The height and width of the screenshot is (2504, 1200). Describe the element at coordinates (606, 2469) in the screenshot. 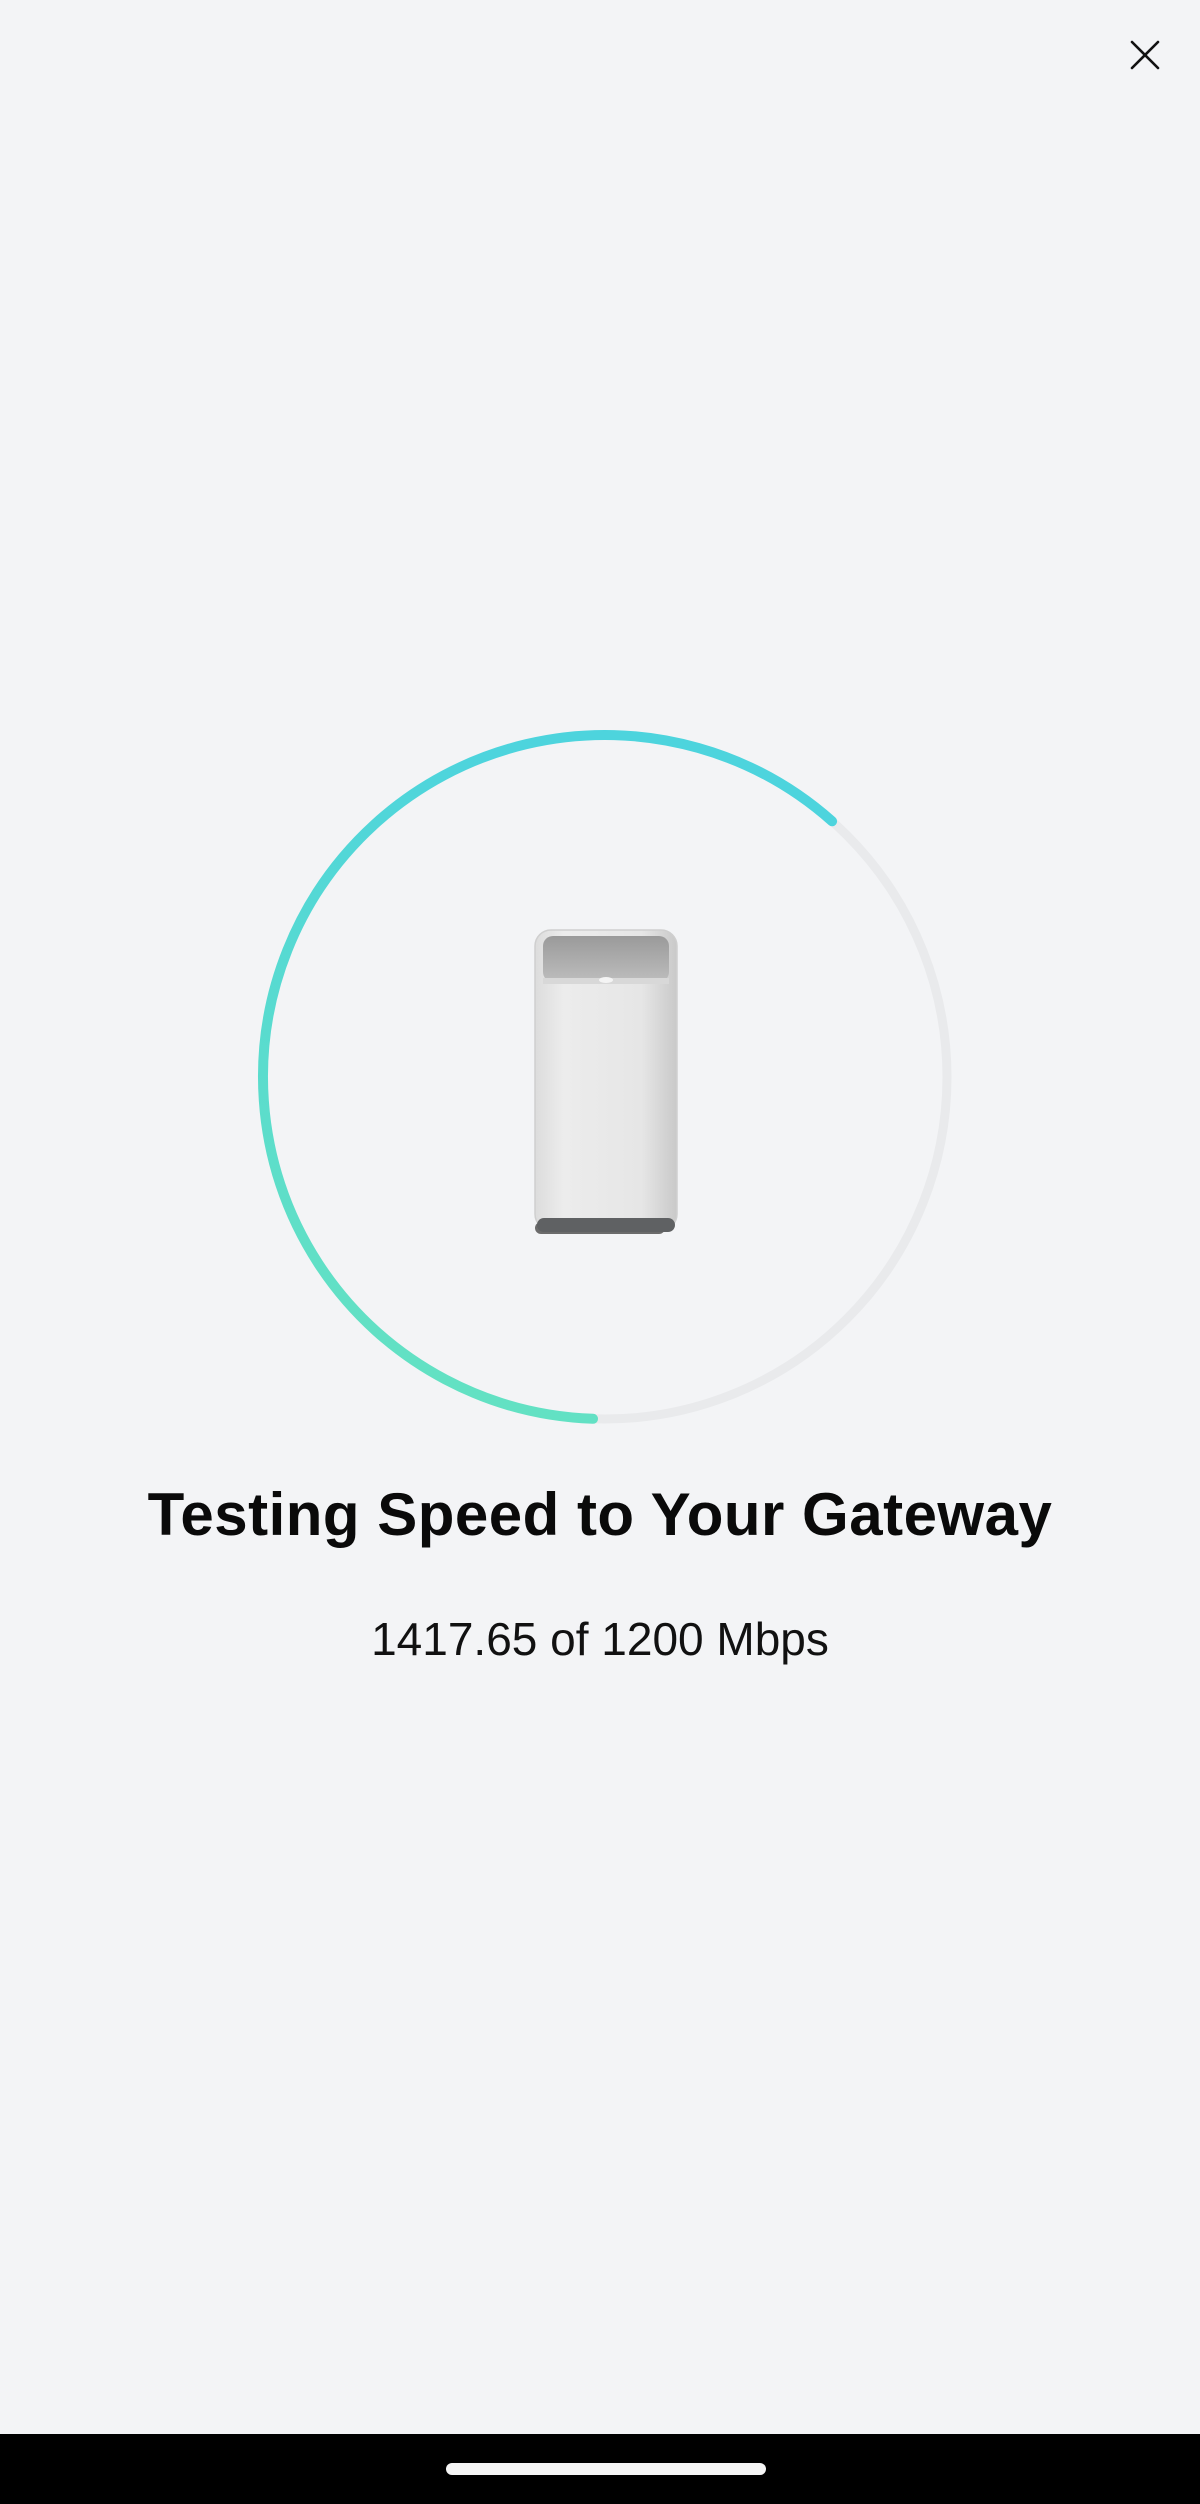

I see `home-indicator` at that location.